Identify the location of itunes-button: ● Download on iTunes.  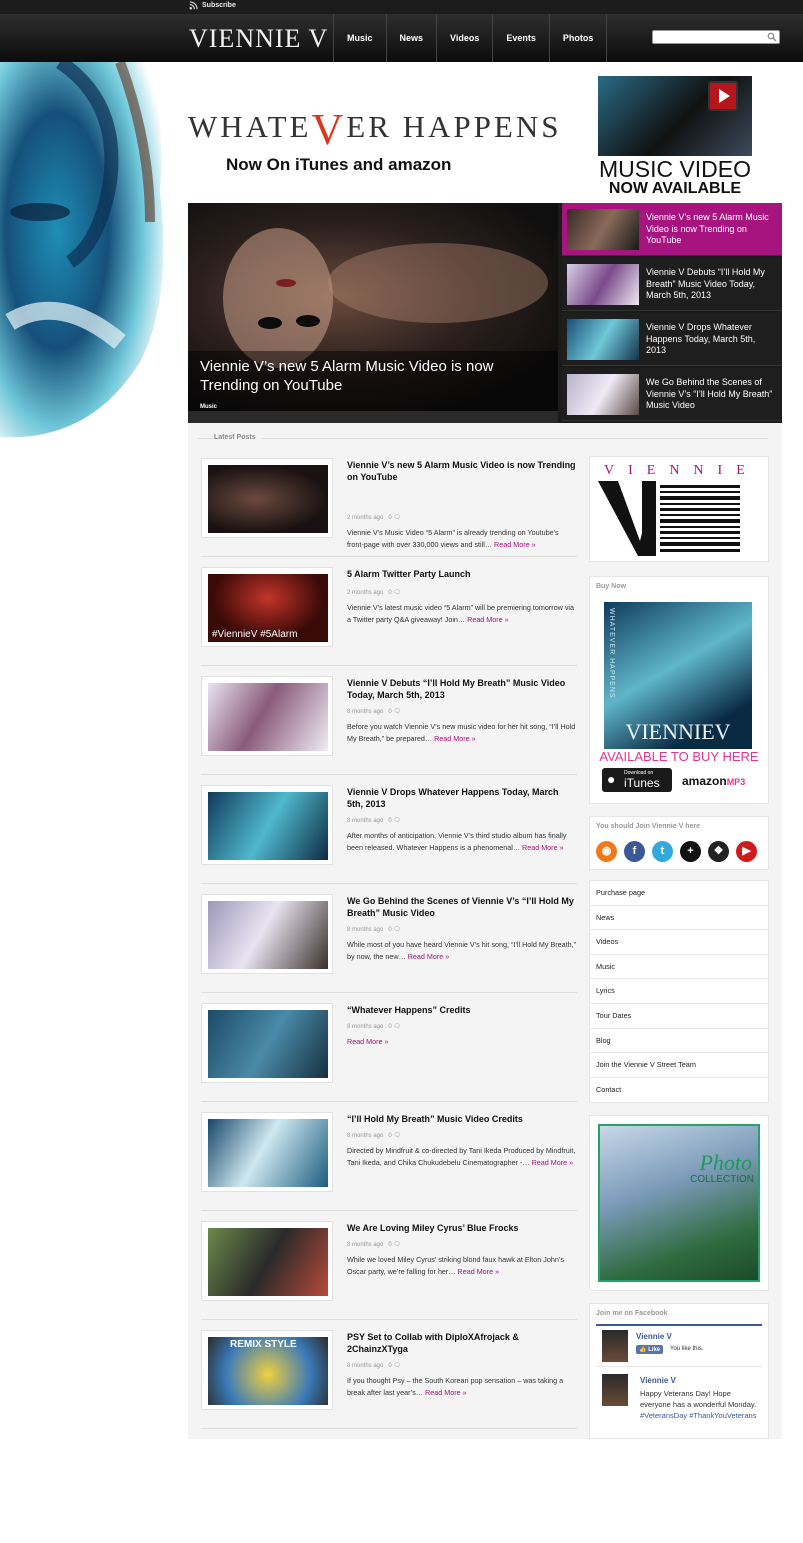
(637, 780).